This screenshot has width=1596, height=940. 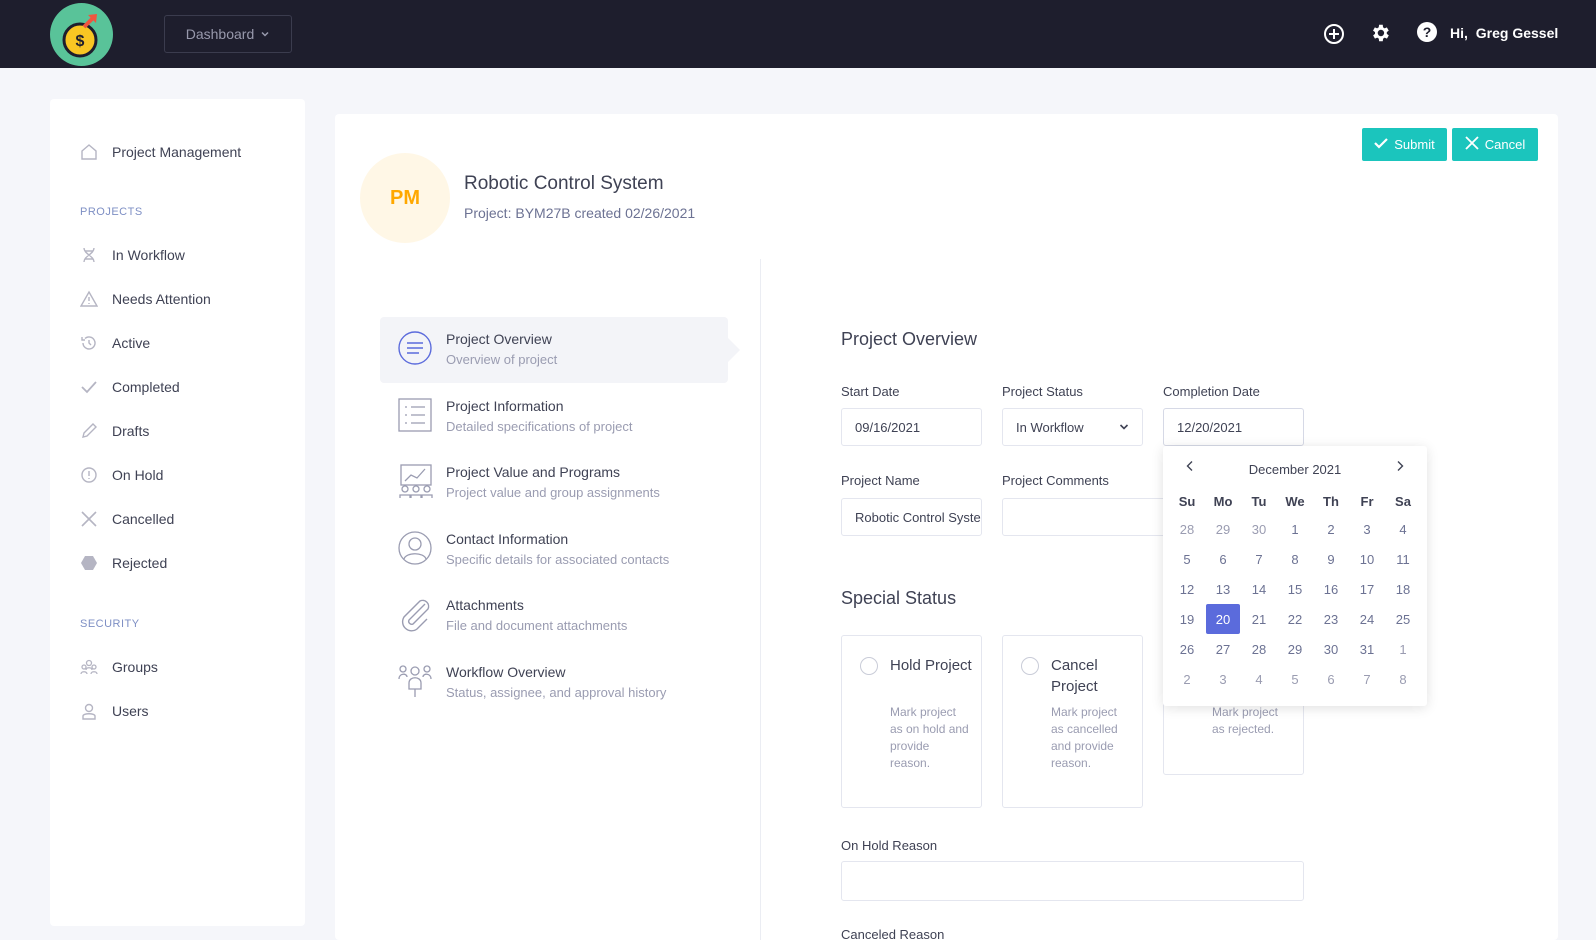 What do you see at coordinates (1367, 501) in the screenshot?
I see `calendar-weekday: Fr` at bounding box center [1367, 501].